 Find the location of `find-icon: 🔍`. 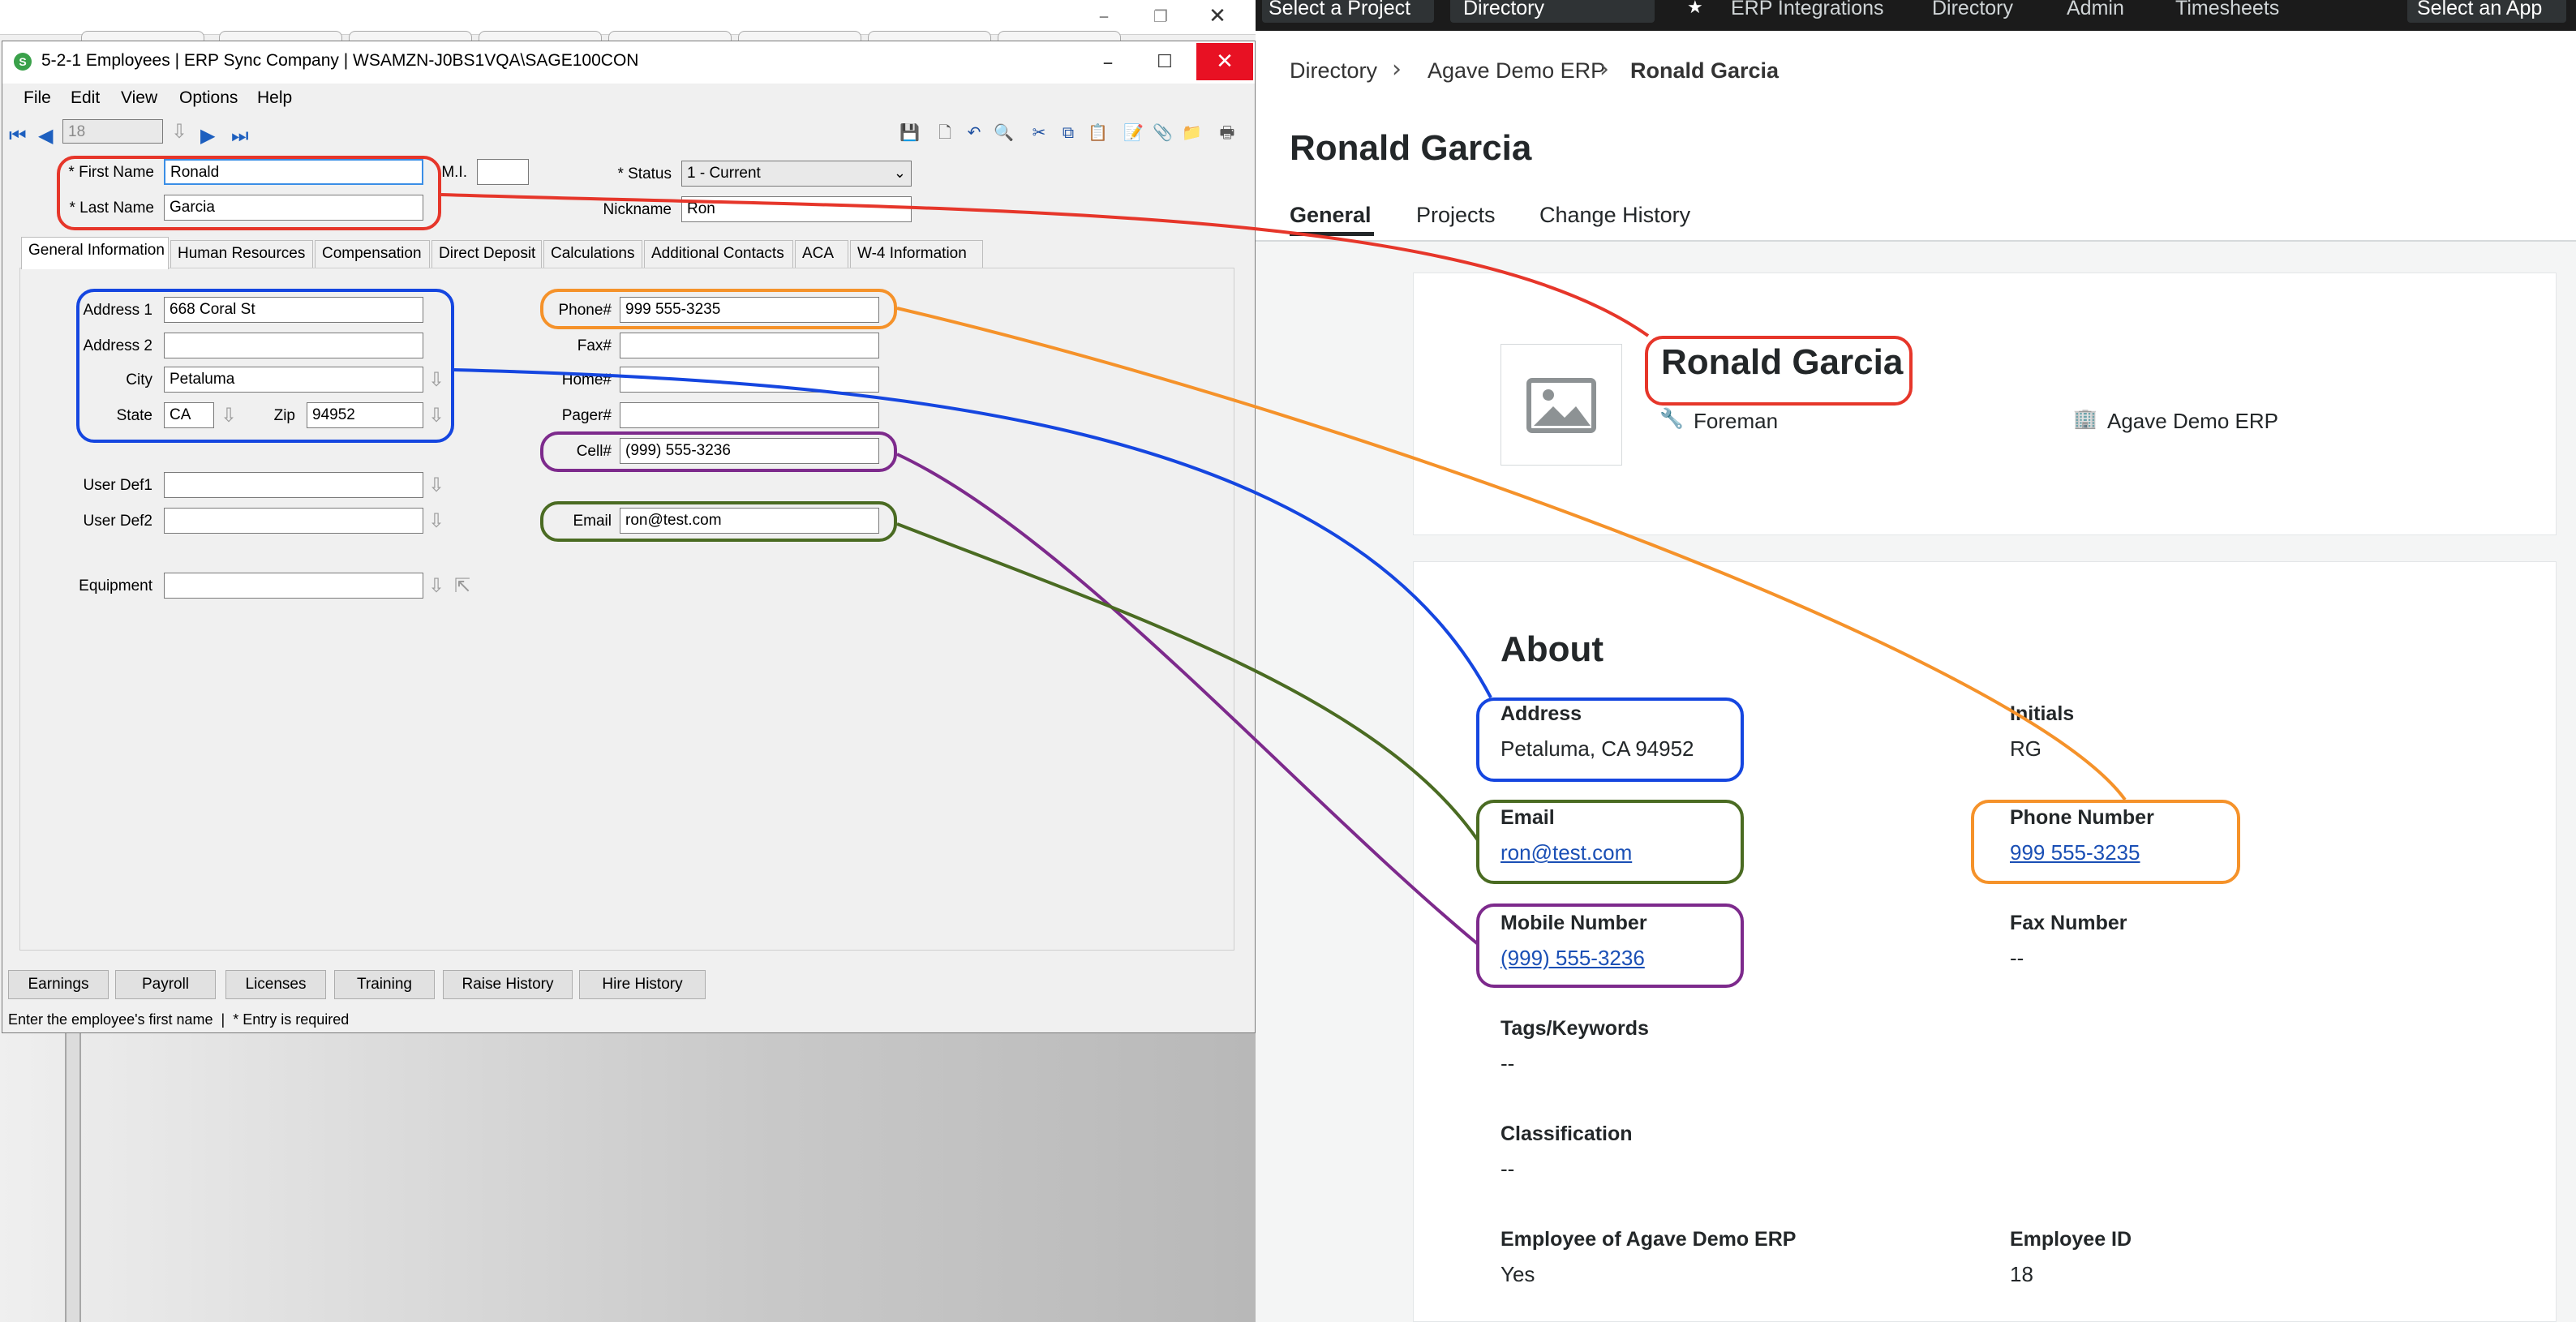

find-icon: 🔍 is located at coordinates (1004, 132).